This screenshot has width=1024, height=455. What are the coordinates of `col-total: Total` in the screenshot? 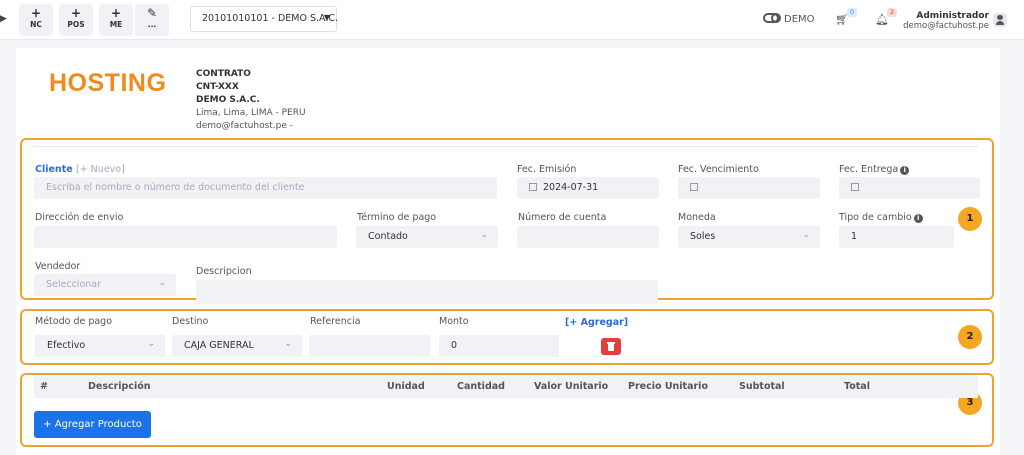 It's located at (857, 386).